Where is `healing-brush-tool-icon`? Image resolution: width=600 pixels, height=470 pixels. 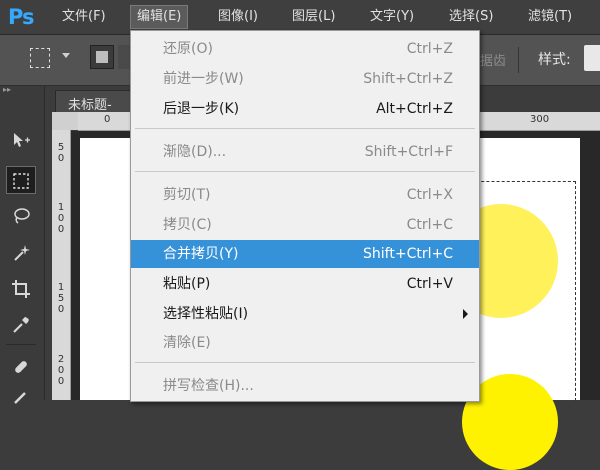
healing-brush-tool-icon is located at coordinates (21, 366).